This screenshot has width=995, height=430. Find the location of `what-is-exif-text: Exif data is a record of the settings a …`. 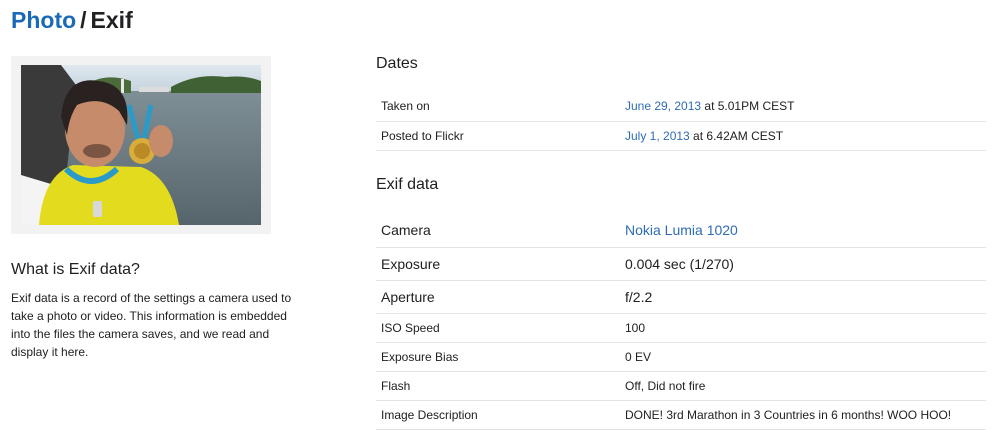

what-is-exif-text: Exif data is a record of the settings a … is located at coordinates (151, 325).